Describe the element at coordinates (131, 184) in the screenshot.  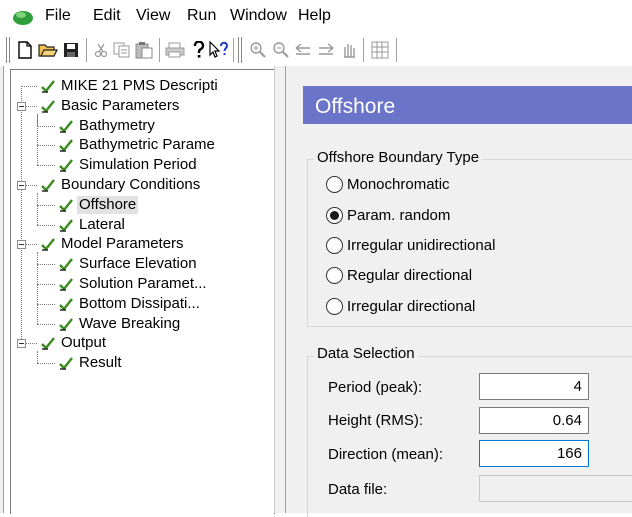
I see `tree-item-label: Boundary Conditions` at that location.